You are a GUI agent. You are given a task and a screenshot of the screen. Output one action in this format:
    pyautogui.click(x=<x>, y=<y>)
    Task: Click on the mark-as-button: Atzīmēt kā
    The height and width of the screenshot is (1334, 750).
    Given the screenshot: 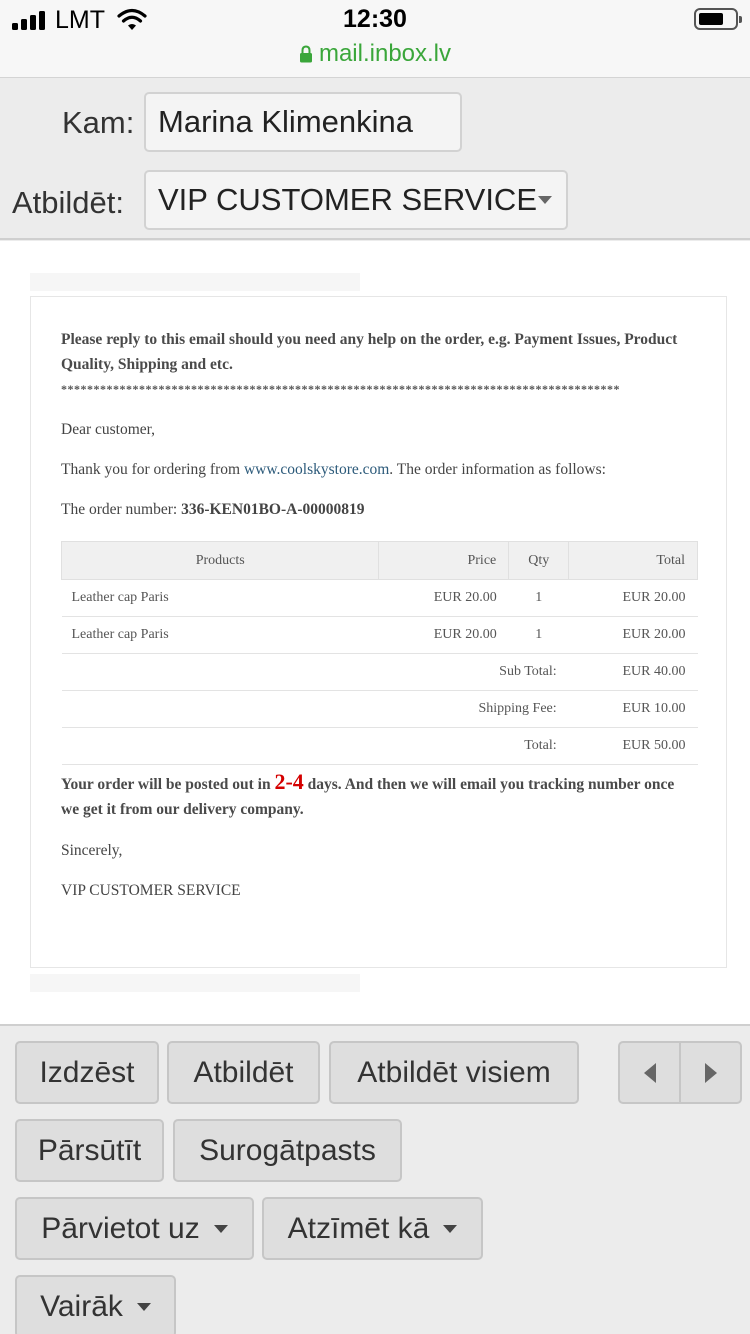 What is the action you would take?
    pyautogui.click(x=372, y=1228)
    